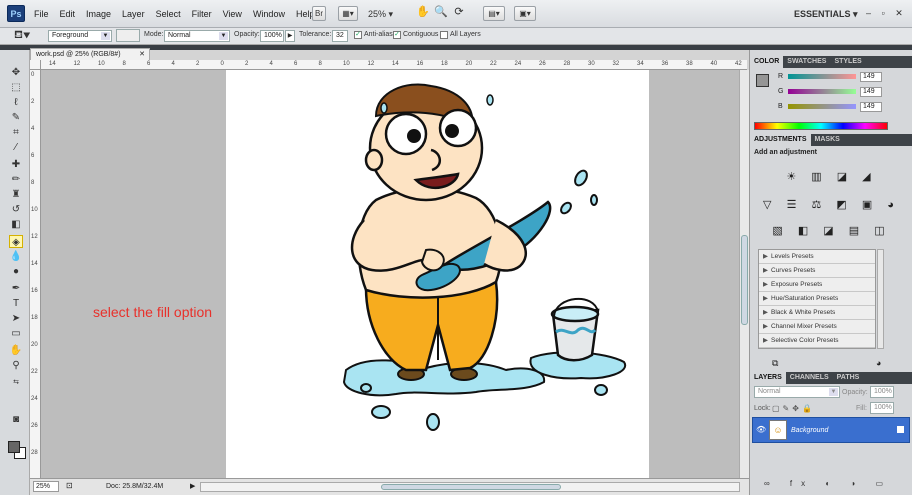  I want to click on zoom-tool-icon: ⚲, so click(16, 365).